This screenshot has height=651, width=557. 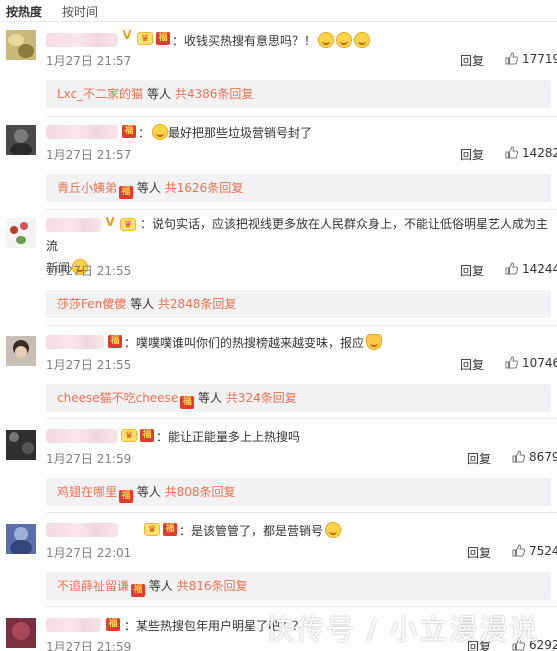 I want to click on like-button: 14282, so click(x=531, y=153).